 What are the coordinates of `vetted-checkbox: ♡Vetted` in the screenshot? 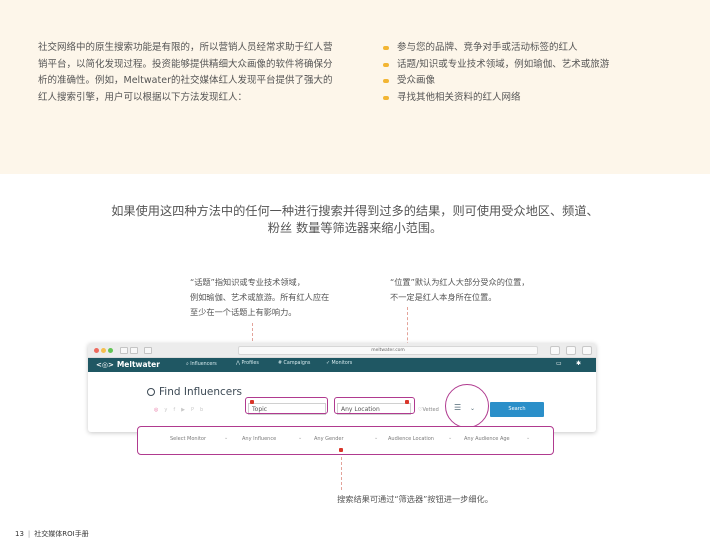 It's located at (428, 410).